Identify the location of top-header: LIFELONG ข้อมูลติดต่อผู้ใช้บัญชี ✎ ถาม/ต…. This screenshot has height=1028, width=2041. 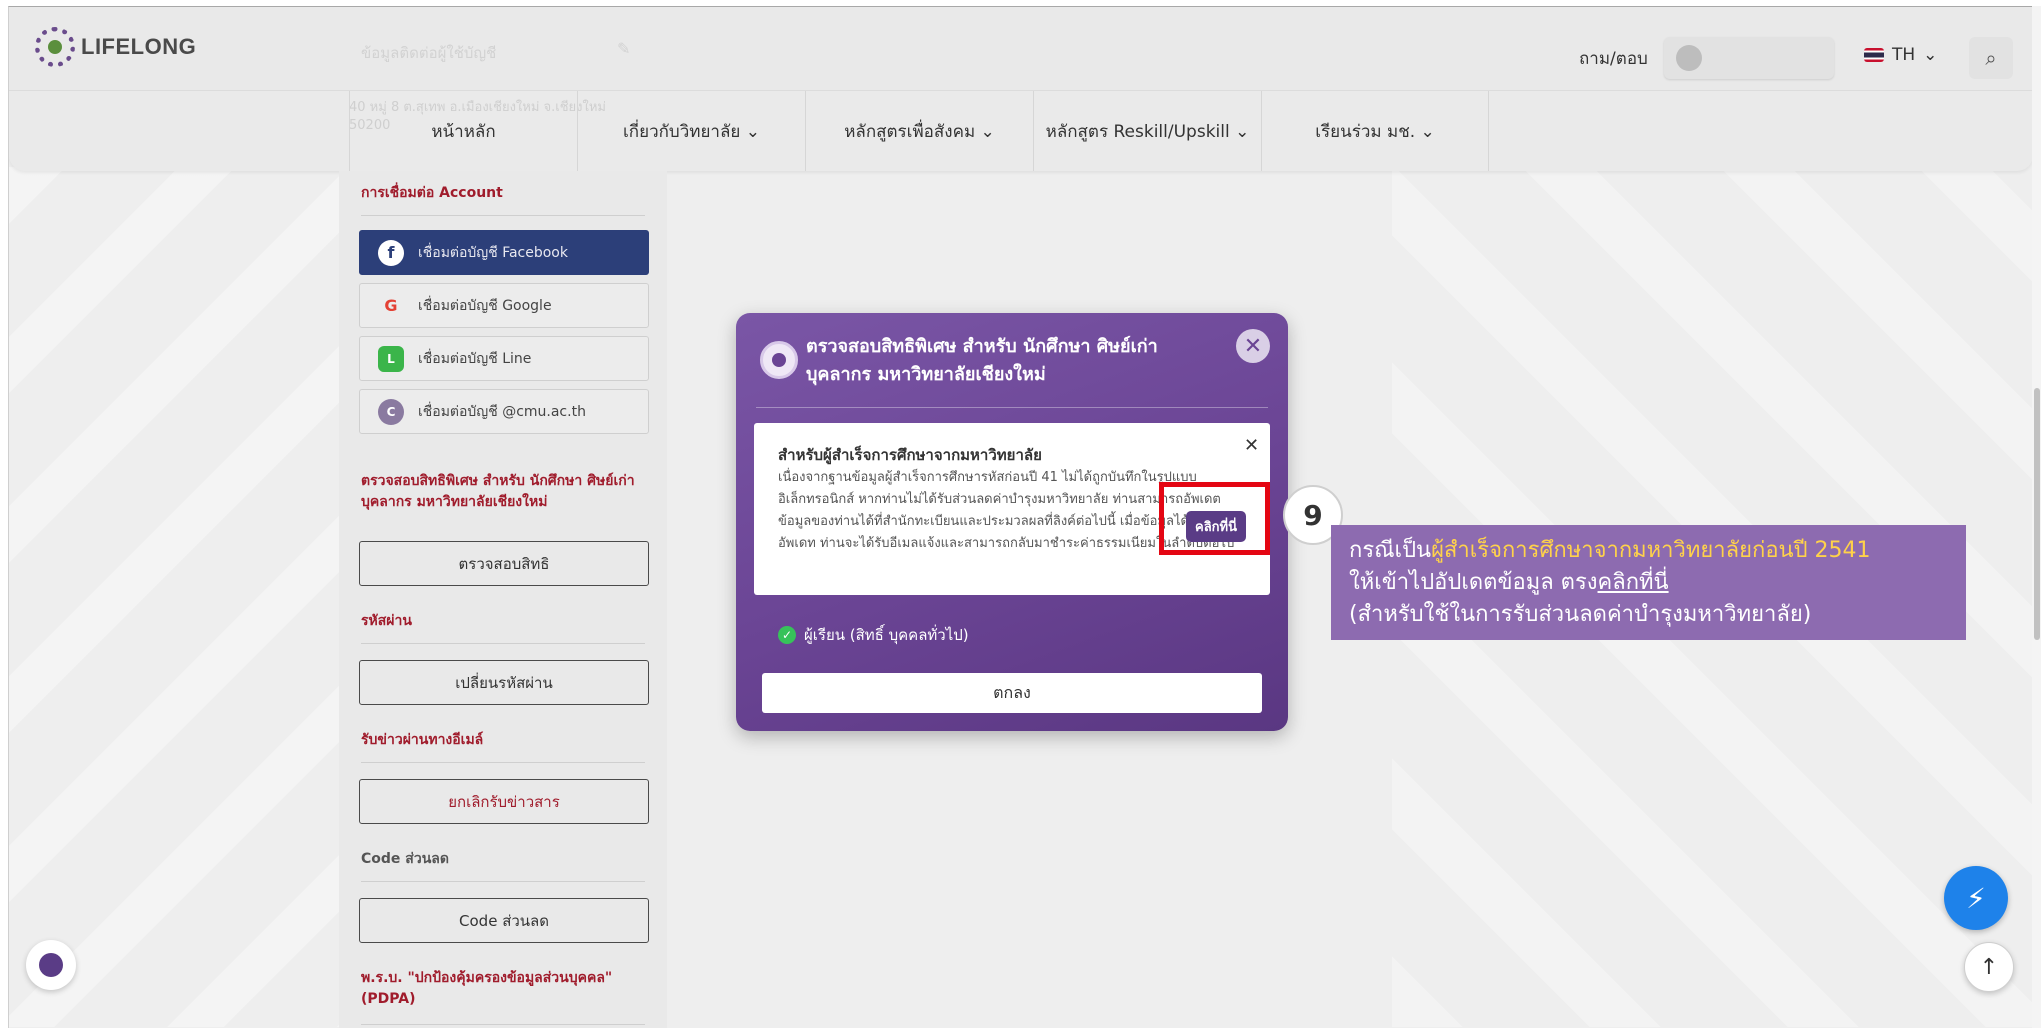
(1020, 49).